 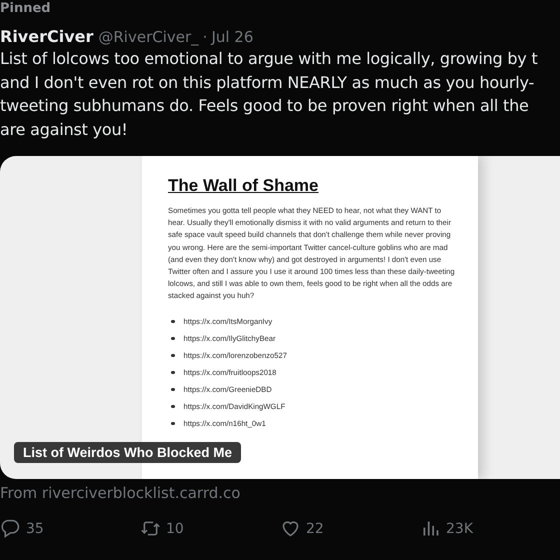 I want to click on speech-bubble-icon, so click(x=10, y=528).